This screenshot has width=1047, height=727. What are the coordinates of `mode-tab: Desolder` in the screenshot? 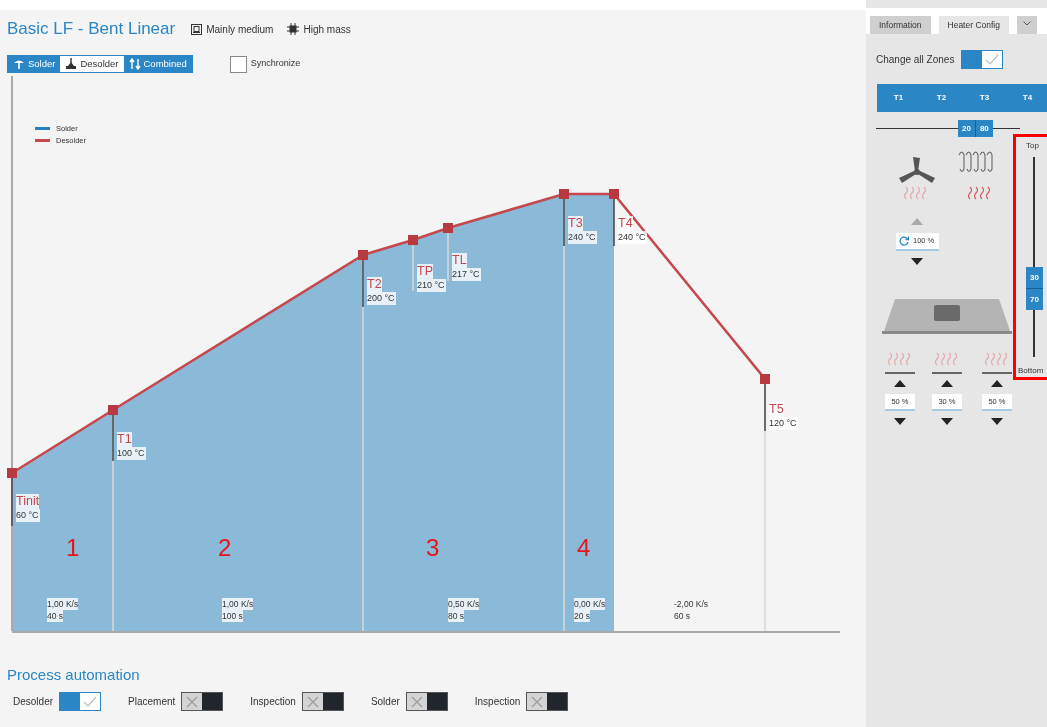 It's located at (92, 64).